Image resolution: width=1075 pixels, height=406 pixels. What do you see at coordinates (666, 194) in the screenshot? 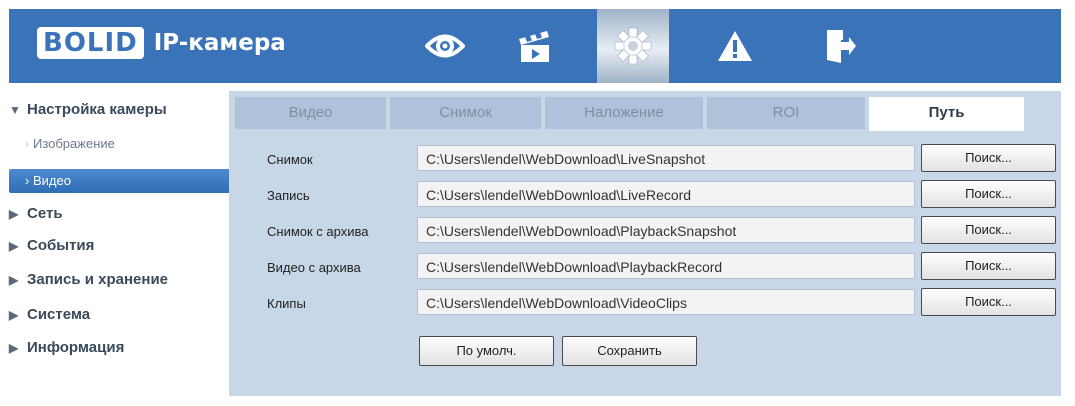
I see `record-path-field: C:\Users\lendel\WebDownload\LiveRecord` at bounding box center [666, 194].